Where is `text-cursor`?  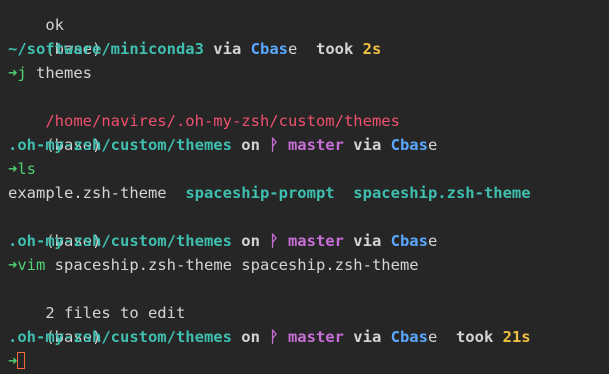 text-cursor is located at coordinates (21, 360).